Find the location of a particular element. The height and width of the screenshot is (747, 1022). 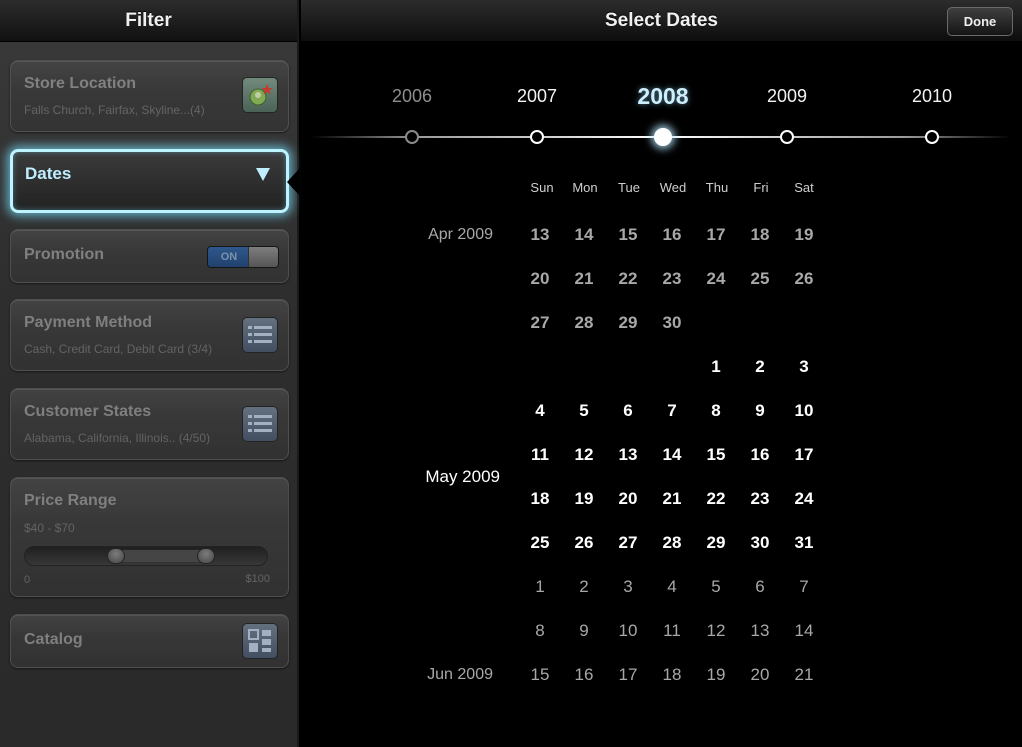

slider-max-handle is located at coordinates (206, 556).